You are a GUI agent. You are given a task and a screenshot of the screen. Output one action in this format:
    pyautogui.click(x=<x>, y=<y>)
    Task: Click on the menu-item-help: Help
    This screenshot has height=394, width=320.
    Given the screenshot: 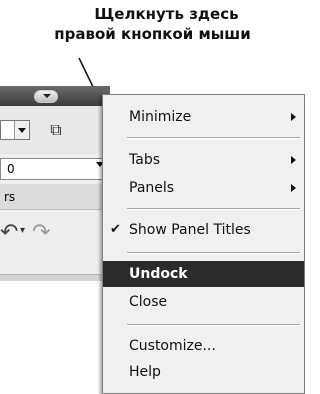 What is the action you would take?
    pyautogui.click(x=203, y=372)
    